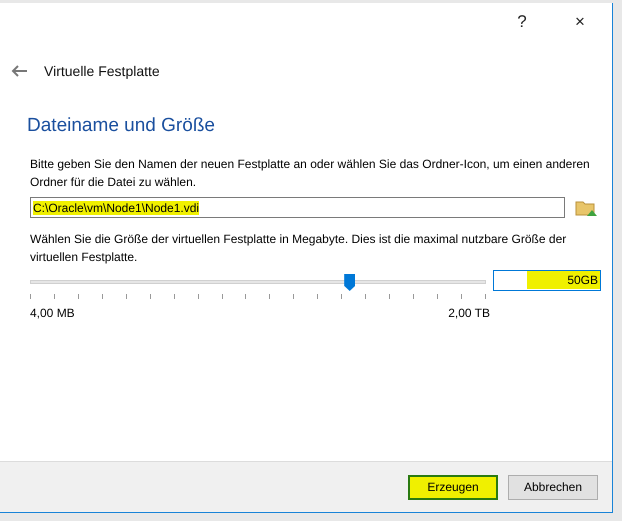 The height and width of the screenshot is (521, 622). What do you see at coordinates (586, 207) in the screenshot?
I see `folder-icon` at bounding box center [586, 207].